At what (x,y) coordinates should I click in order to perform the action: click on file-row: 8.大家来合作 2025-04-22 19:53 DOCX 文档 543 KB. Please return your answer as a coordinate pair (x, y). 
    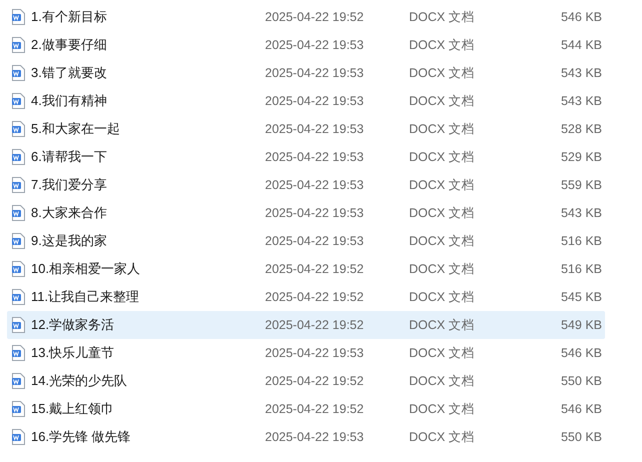
    Looking at the image, I should click on (306, 213).